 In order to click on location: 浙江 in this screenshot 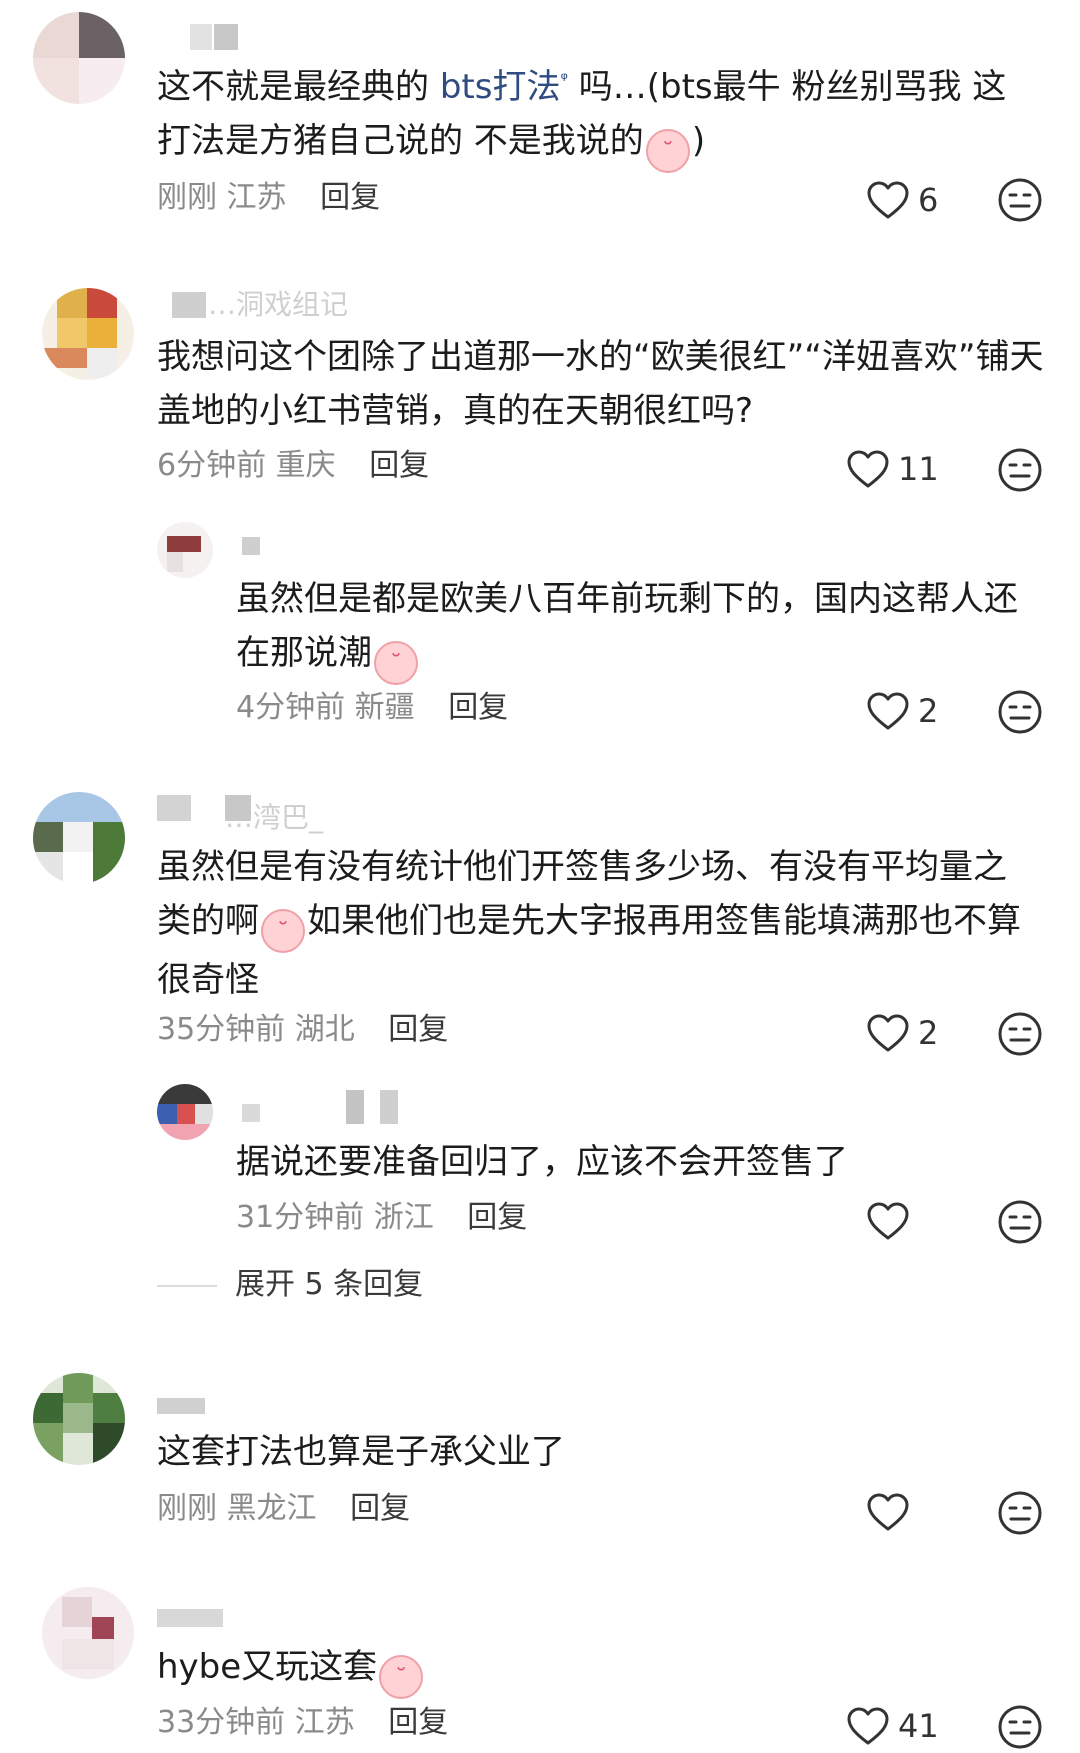, I will do `click(403, 1217)`.